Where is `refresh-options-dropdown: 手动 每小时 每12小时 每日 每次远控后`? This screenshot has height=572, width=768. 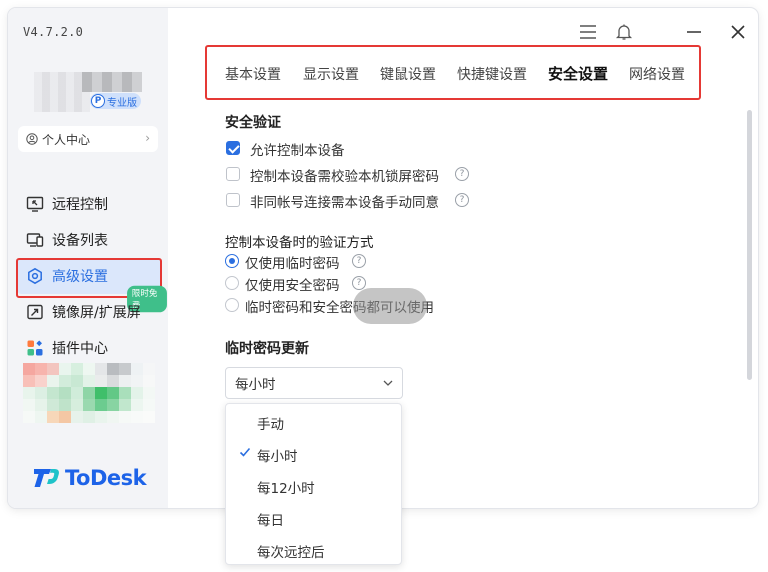
refresh-options-dropdown: 手动 每小时 每12小时 每日 每次远控后 is located at coordinates (313, 484).